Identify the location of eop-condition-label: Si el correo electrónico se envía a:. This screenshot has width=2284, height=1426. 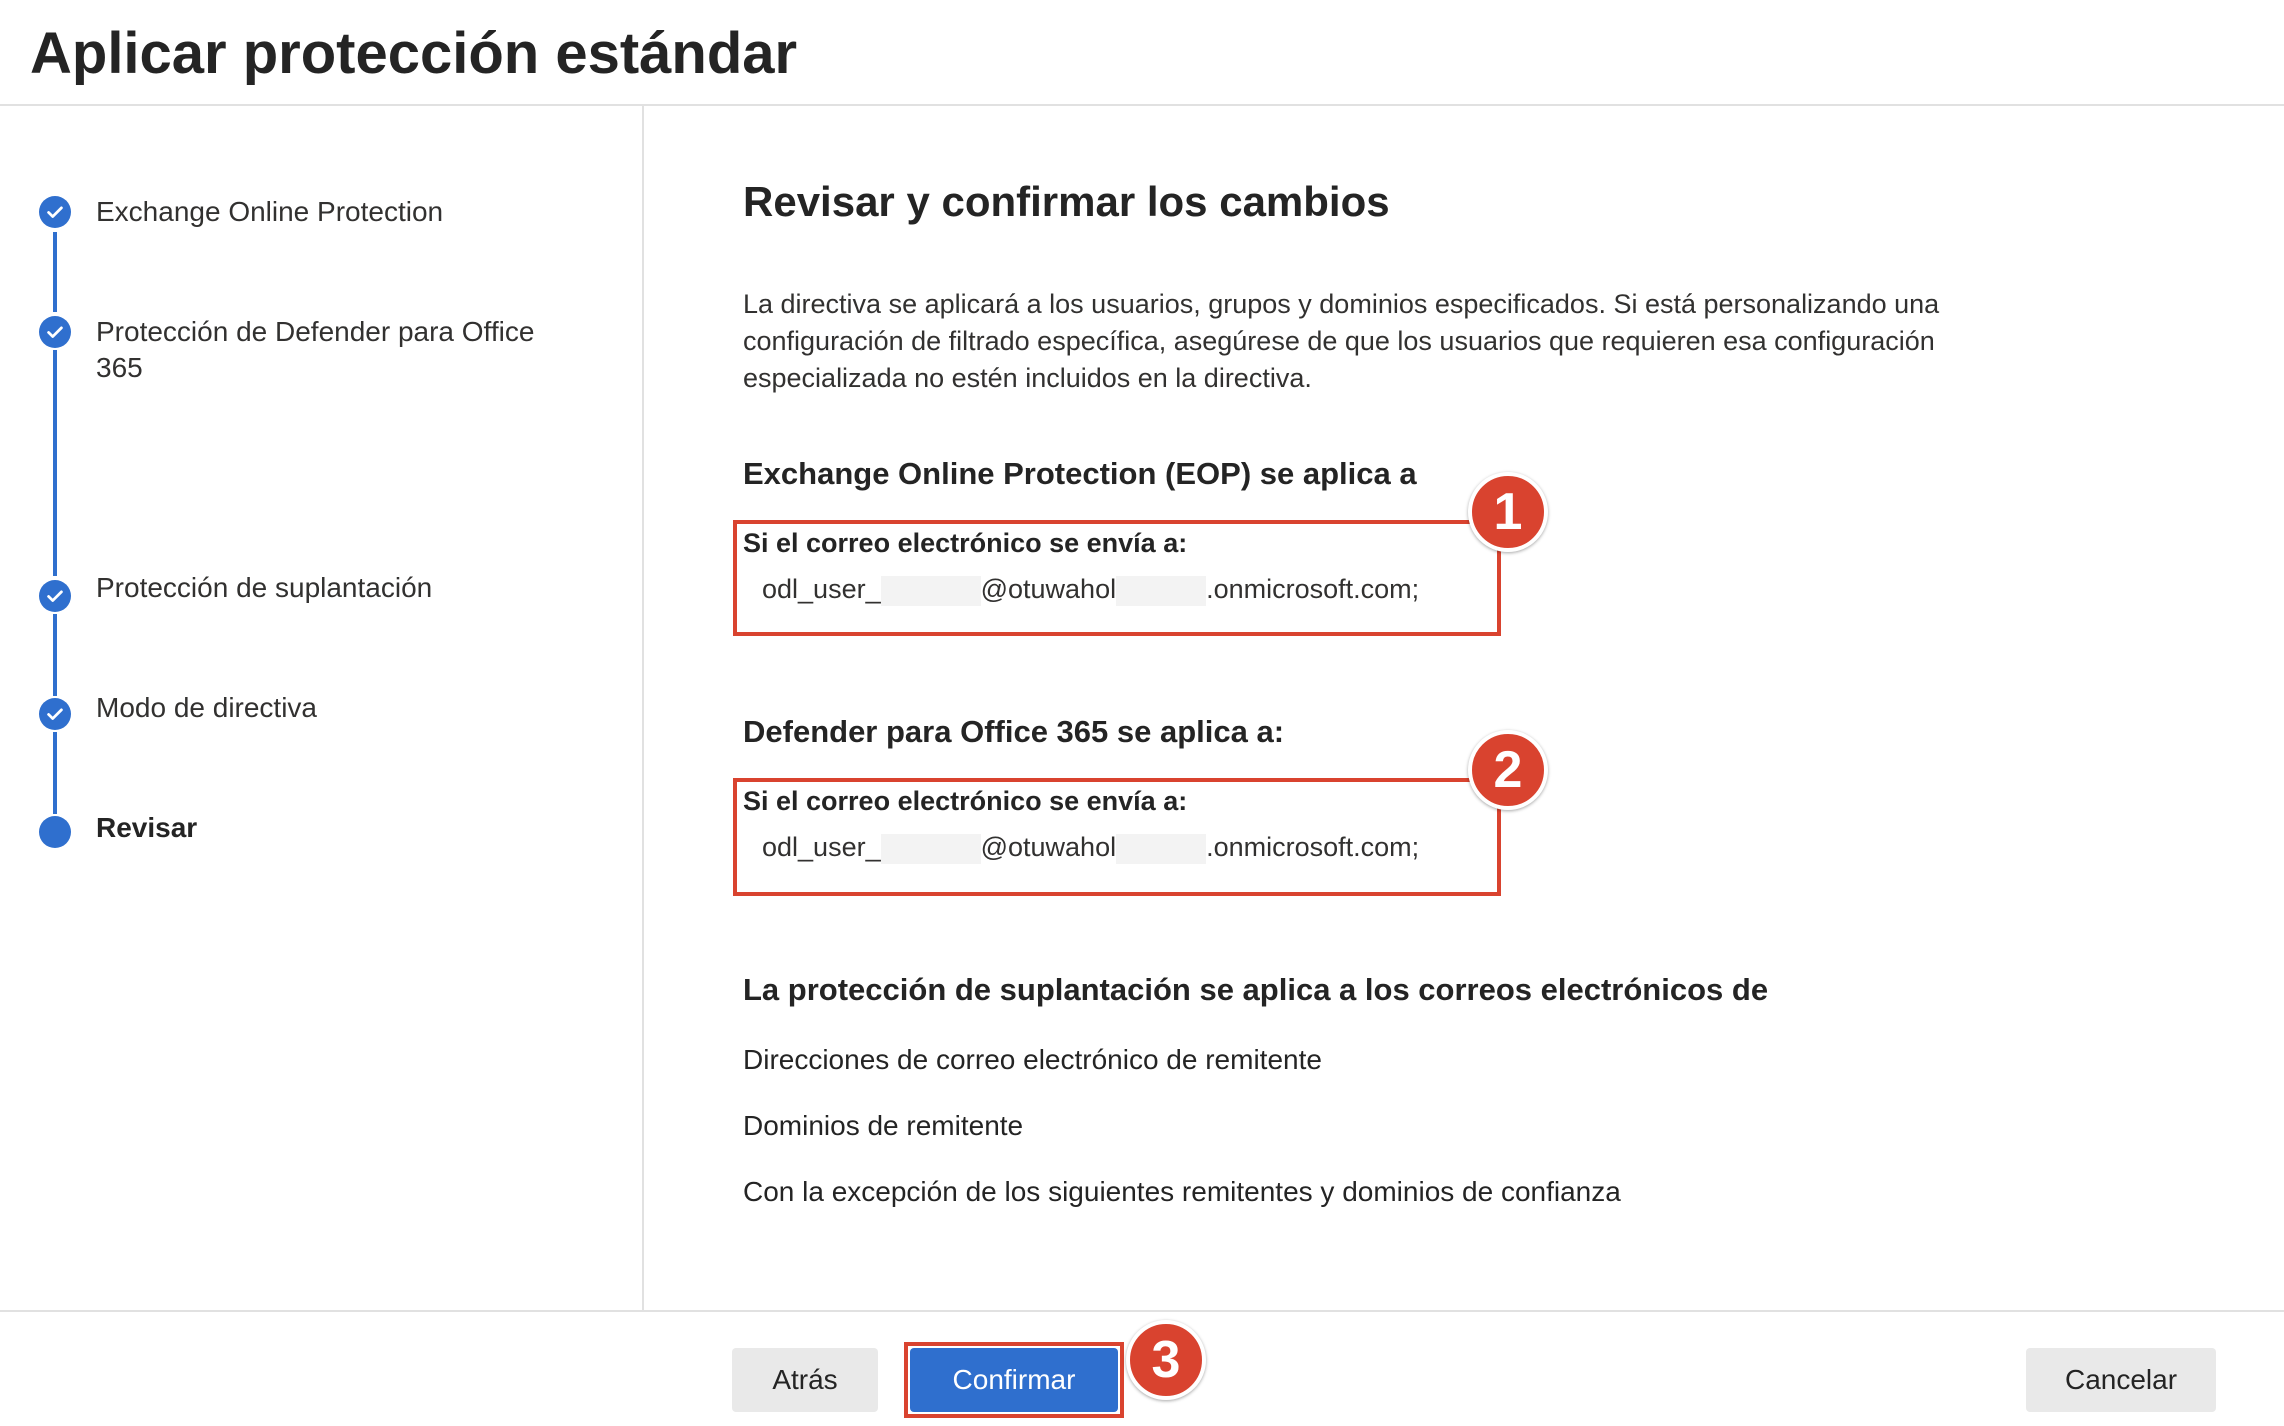
(965, 543).